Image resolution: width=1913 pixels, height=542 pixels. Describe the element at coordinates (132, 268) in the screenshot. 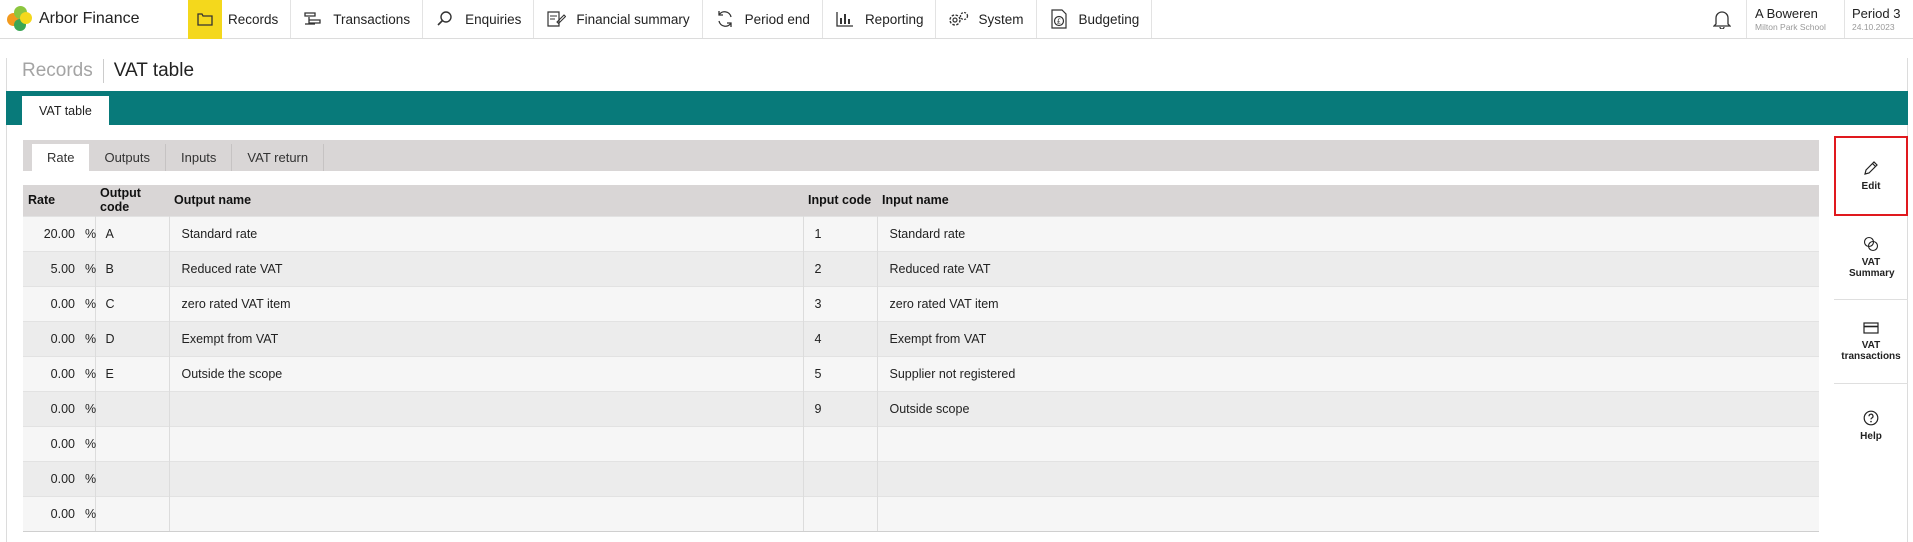

I see `output-code-cell: B` at that location.